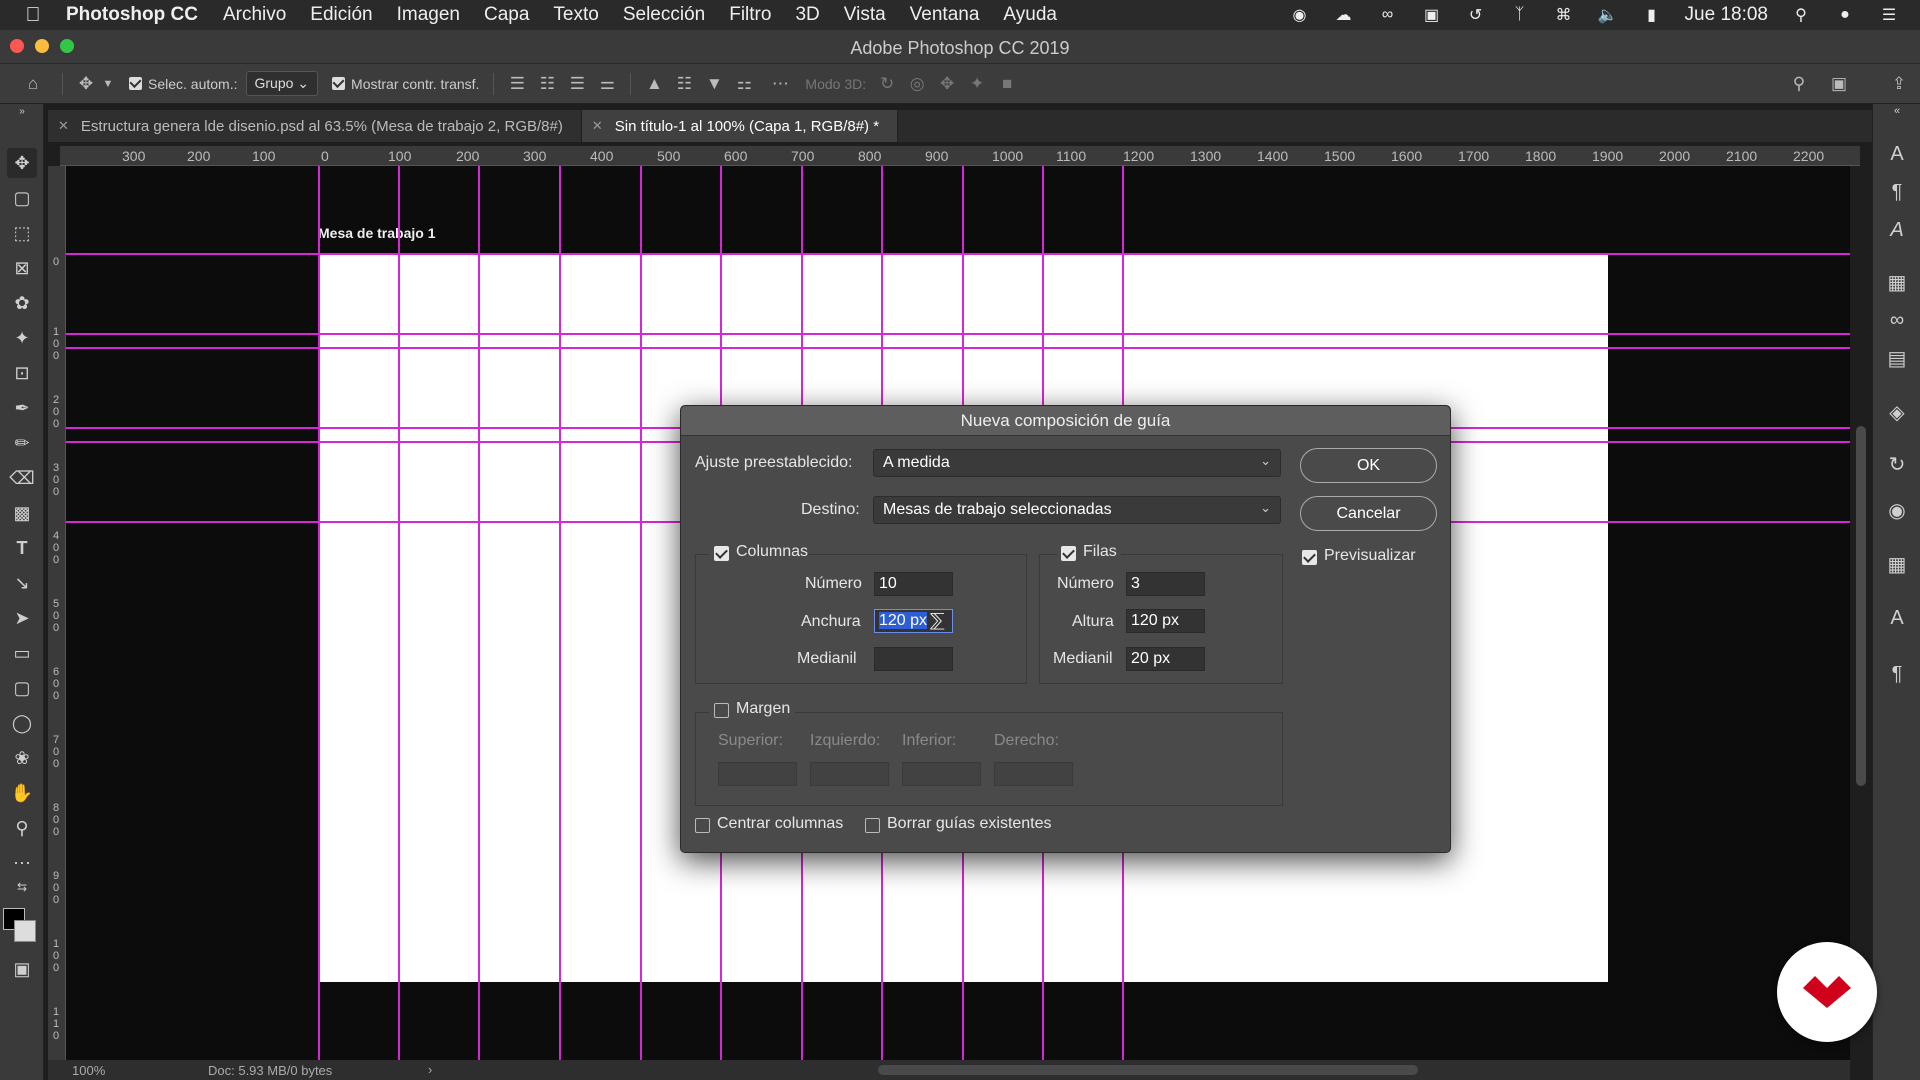 This screenshot has height=1080, width=1920. I want to click on target-dropdown: Mesas de trabajo seleccionadas ⌄, so click(1077, 510).